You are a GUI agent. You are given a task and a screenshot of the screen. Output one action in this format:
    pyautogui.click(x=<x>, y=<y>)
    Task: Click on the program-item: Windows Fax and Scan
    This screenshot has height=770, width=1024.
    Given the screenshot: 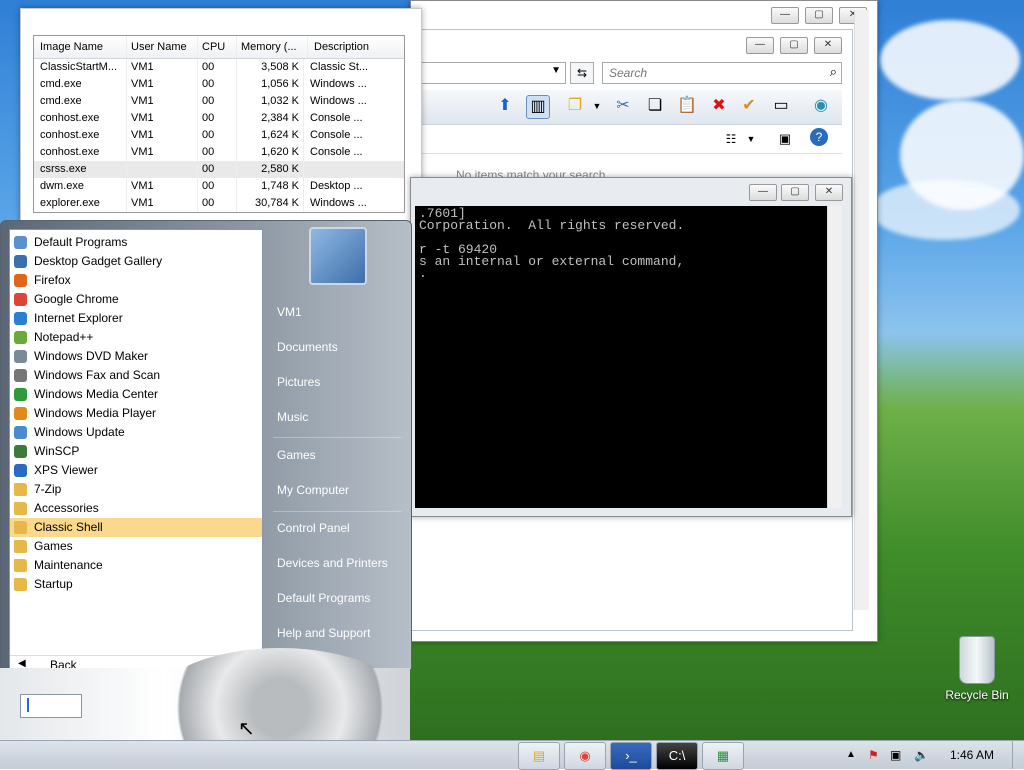 What is the action you would take?
    pyautogui.click(x=136, y=375)
    